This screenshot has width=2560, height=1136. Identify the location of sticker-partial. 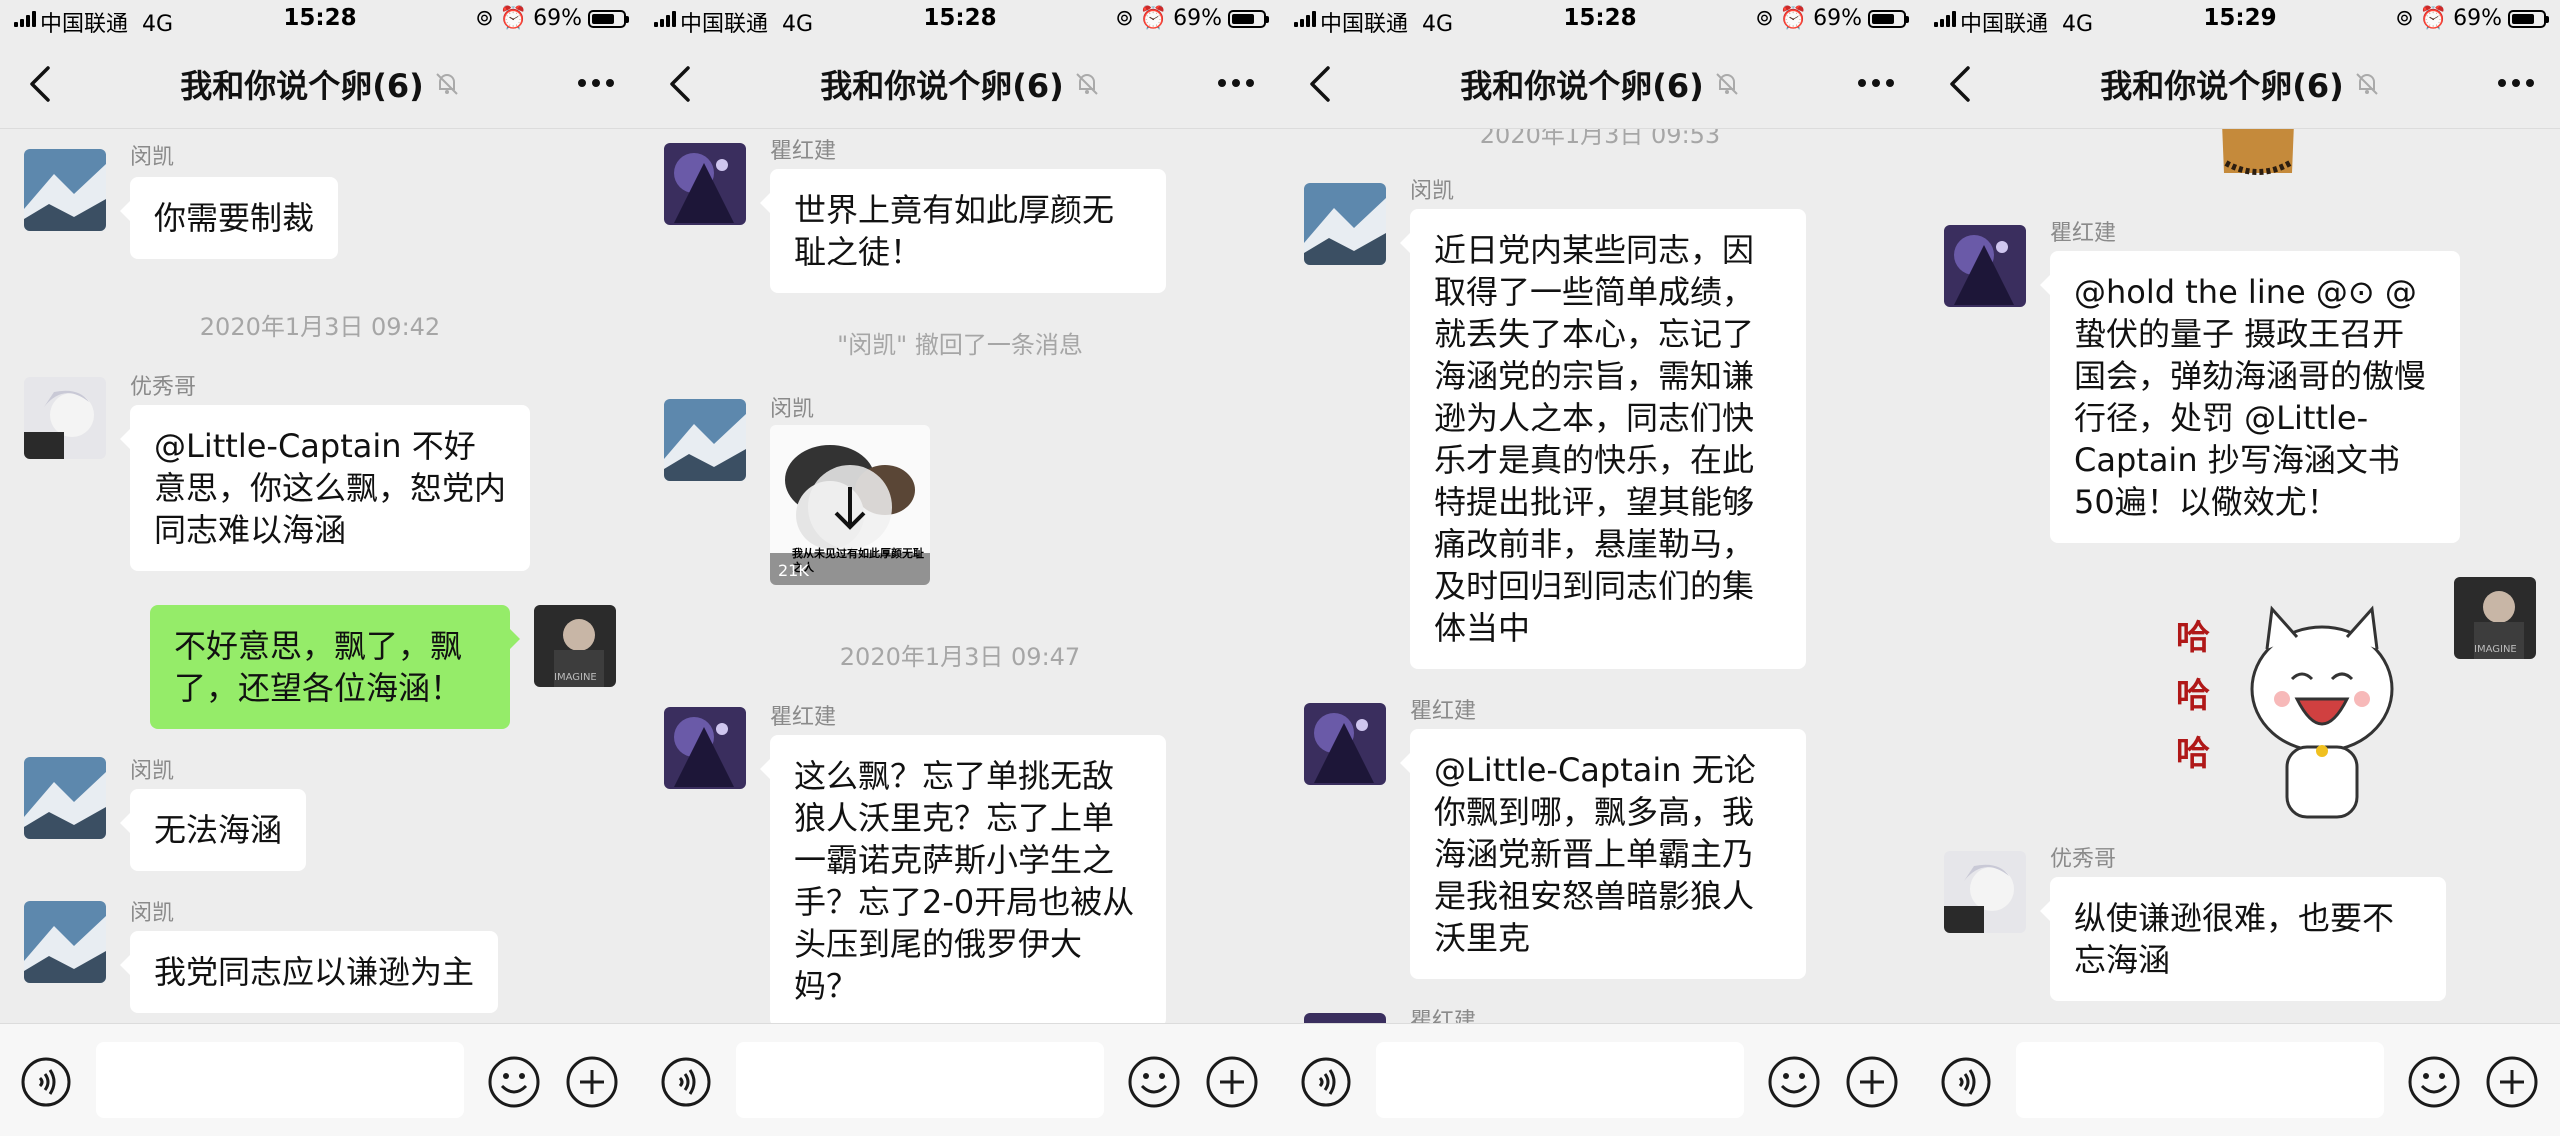
(2258, 157).